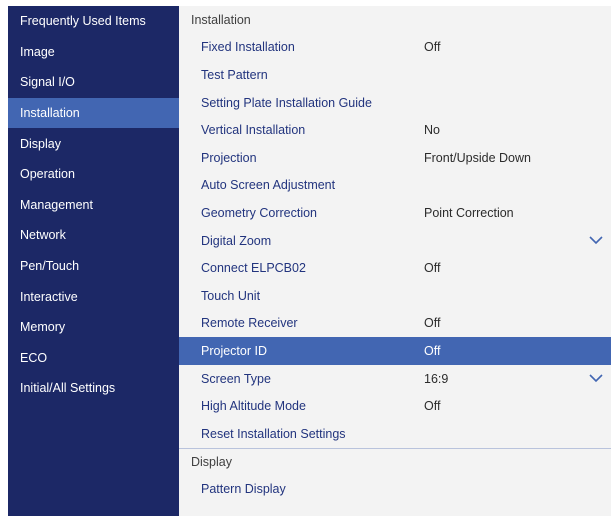 Image resolution: width=611 pixels, height=516 pixels. Describe the element at coordinates (395, 324) in the screenshot. I see `menu-row-remote-receiver: Remote Receiver Off` at that location.